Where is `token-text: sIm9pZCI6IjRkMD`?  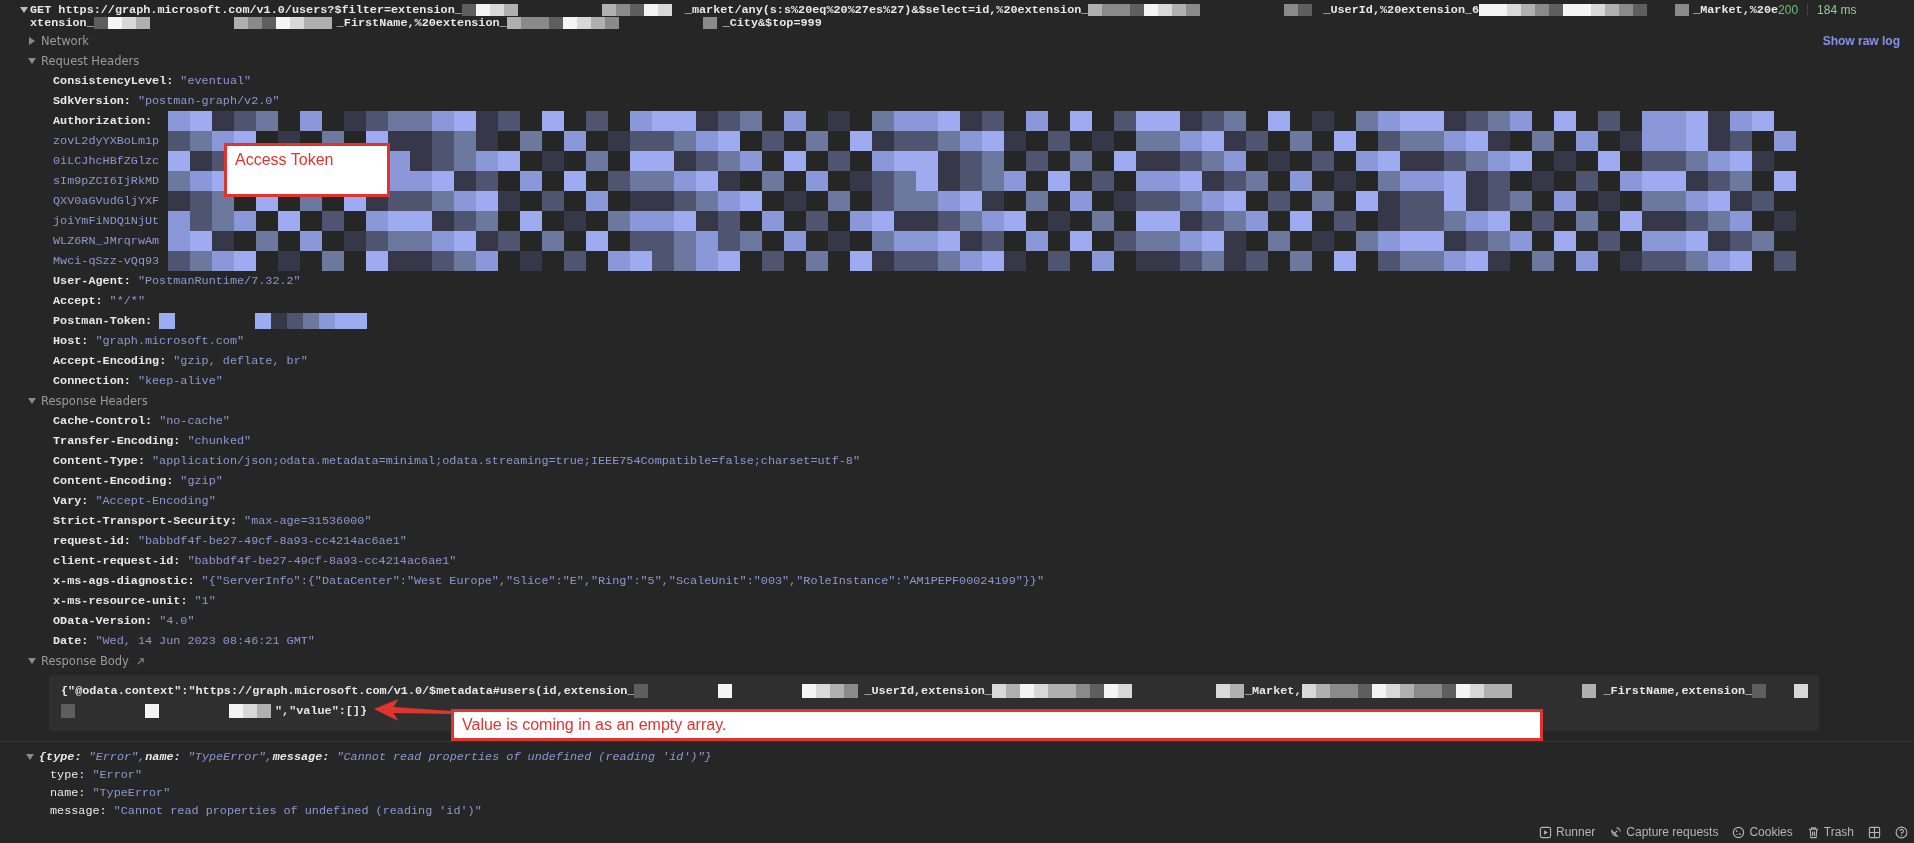
token-text: sIm9pZCI6IjRkMD is located at coordinates (106, 181).